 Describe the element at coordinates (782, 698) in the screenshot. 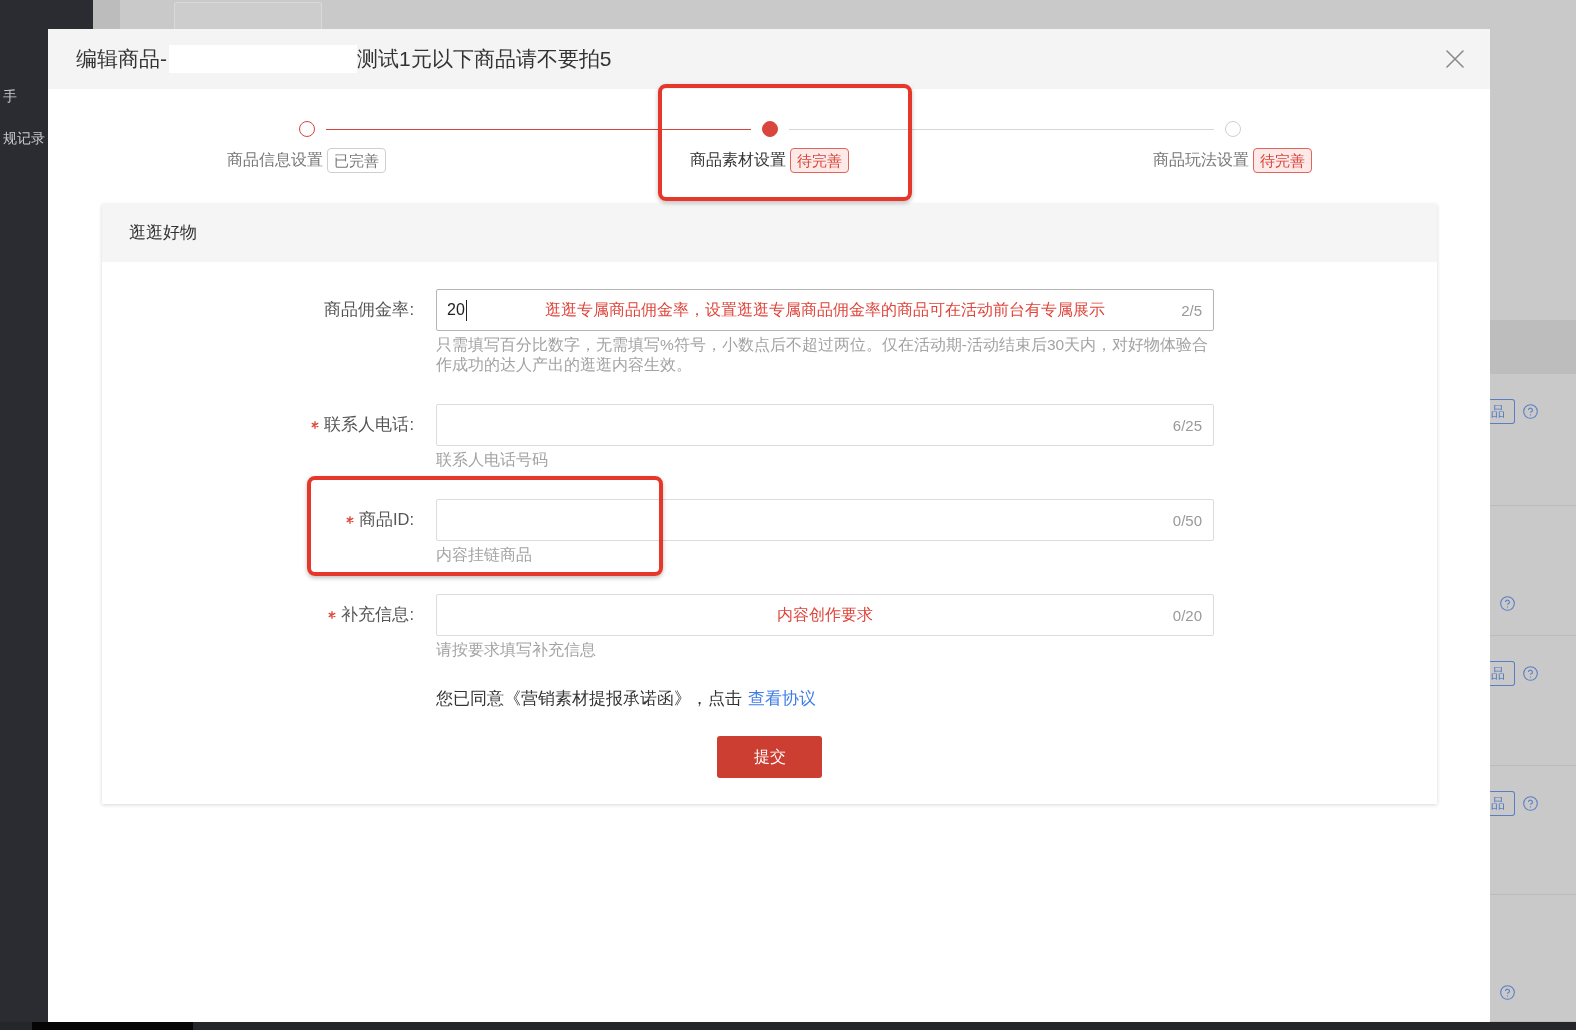

I see `view-agreement-link: 查看协议` at that location.